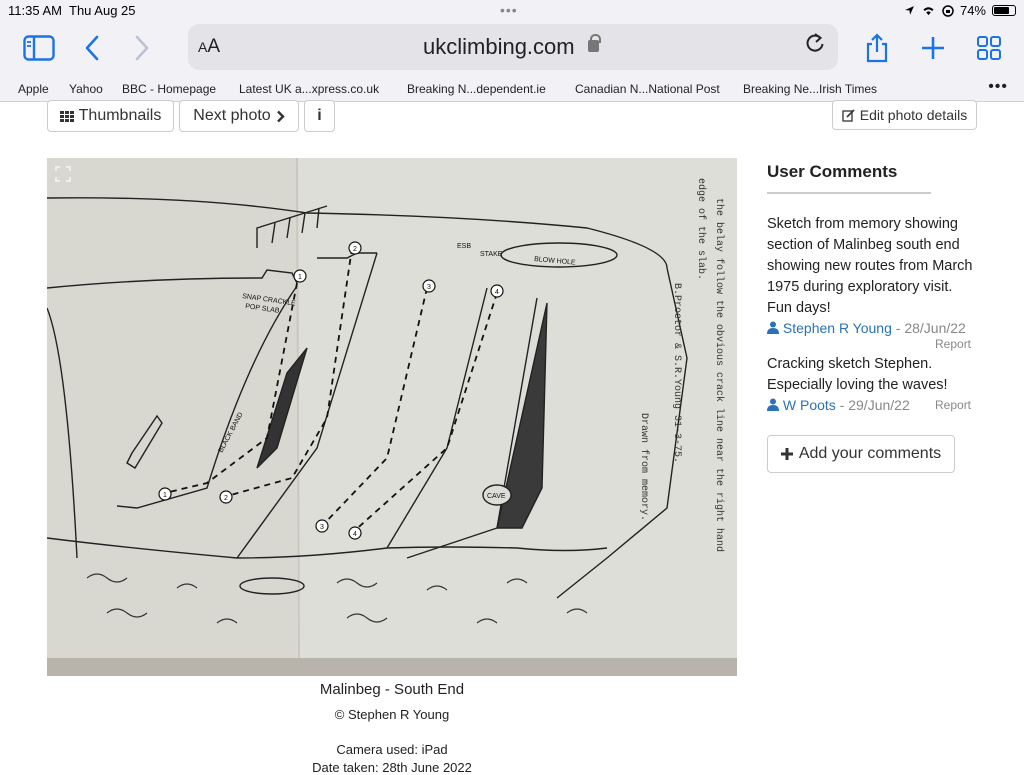 This screenshot has width=1024, height=775. I want to click on label-esb: ESB, so click(464, 246).